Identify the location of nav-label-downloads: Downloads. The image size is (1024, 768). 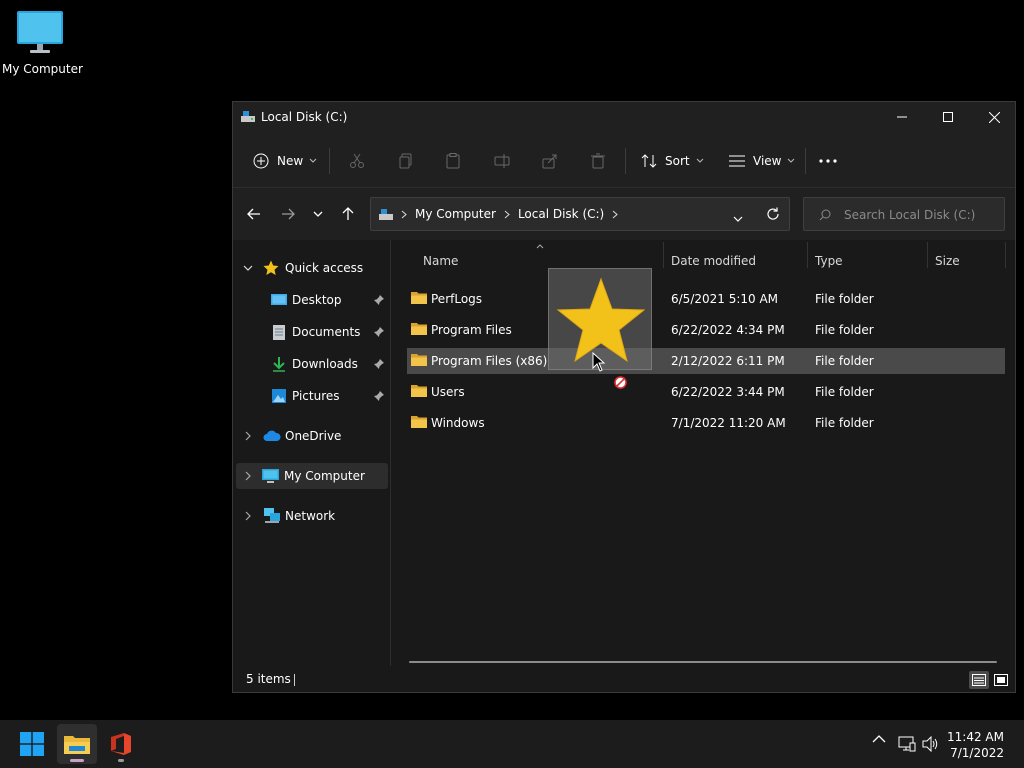
(325, 364).